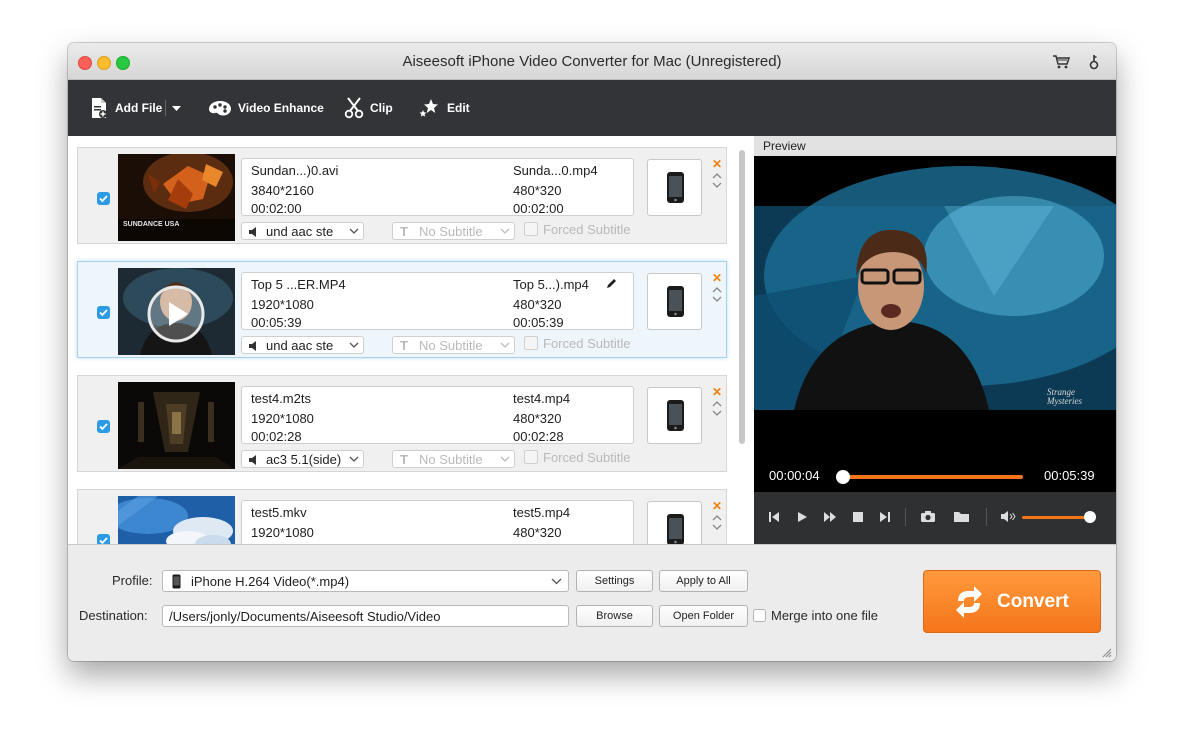 This screenshot has width=1184, height=754. Describe the element at coordinates (843, 477) in the screenshot. I see `seek-handle` at that location.